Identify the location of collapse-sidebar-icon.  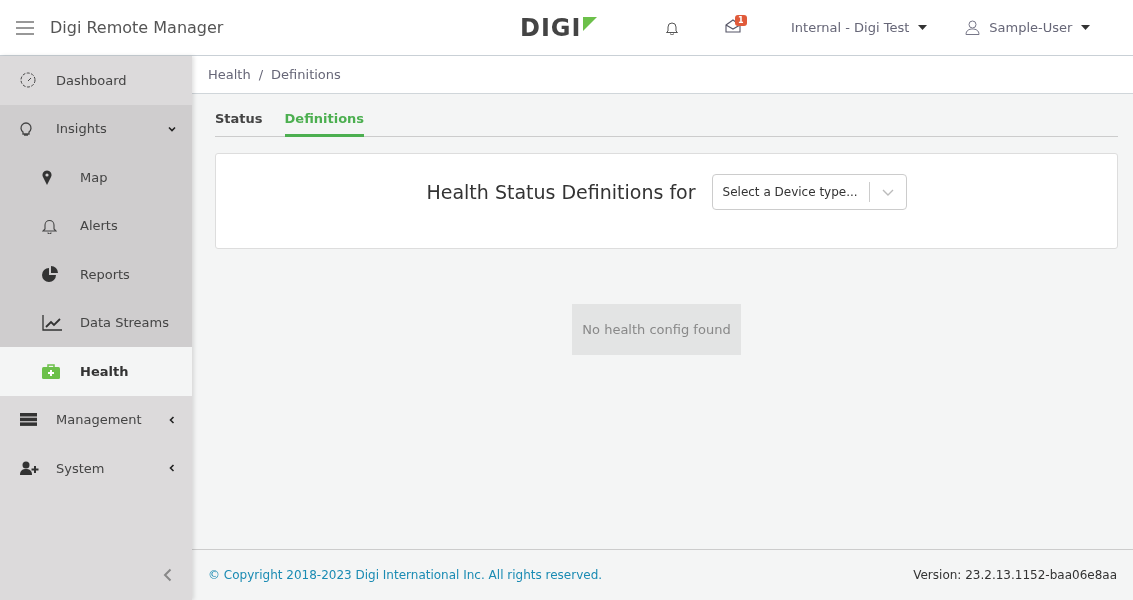
(167, 575).